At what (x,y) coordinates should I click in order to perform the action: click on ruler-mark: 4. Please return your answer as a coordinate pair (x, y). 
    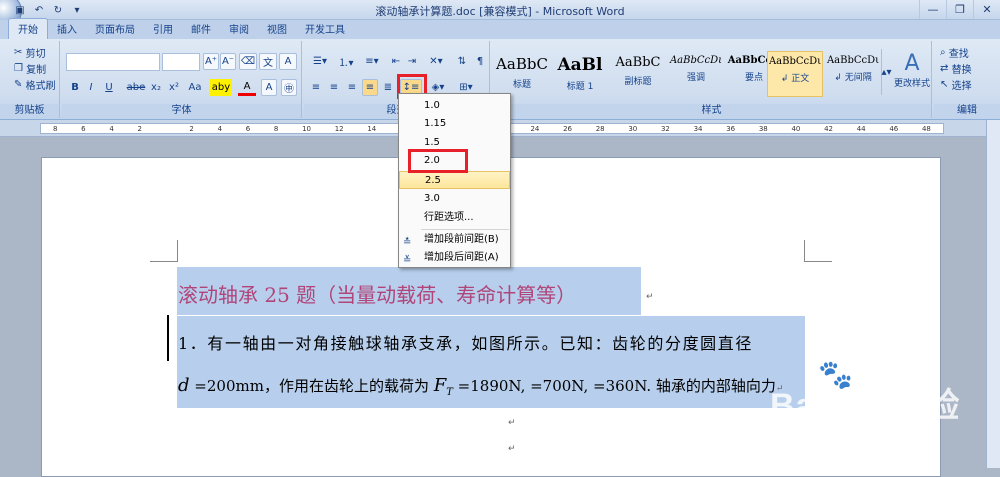
    Looking at the image, I should click on (111, 129).